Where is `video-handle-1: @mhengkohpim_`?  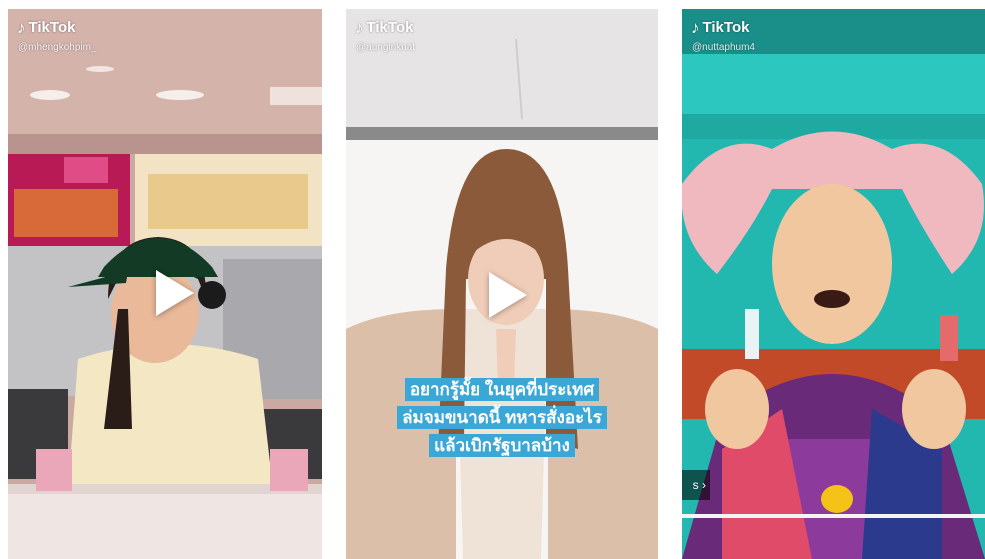 video-handle-1: @mhengkohpim_ is located at coordinates (57, 47).